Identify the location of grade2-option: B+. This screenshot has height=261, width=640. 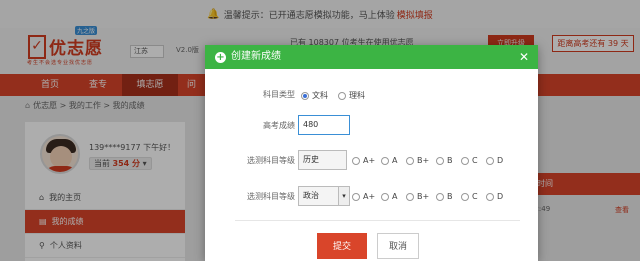
(417, 196).